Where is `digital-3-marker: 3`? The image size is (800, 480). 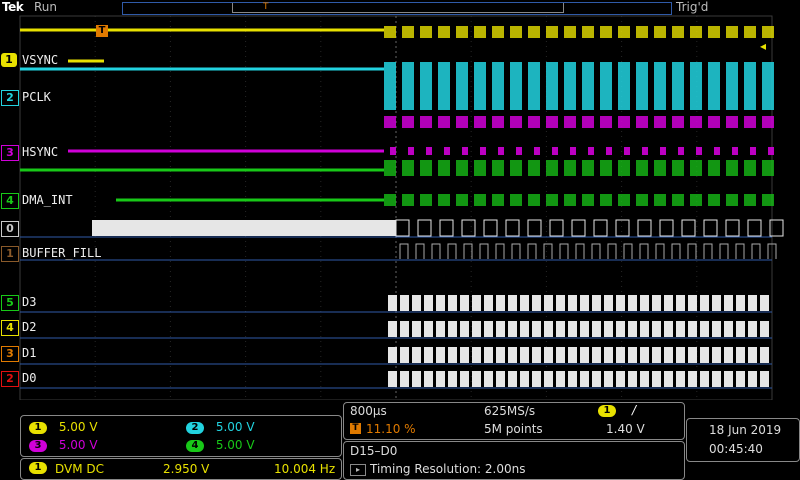 digital-3-marker: 3 is located at coordinates (10, 354).